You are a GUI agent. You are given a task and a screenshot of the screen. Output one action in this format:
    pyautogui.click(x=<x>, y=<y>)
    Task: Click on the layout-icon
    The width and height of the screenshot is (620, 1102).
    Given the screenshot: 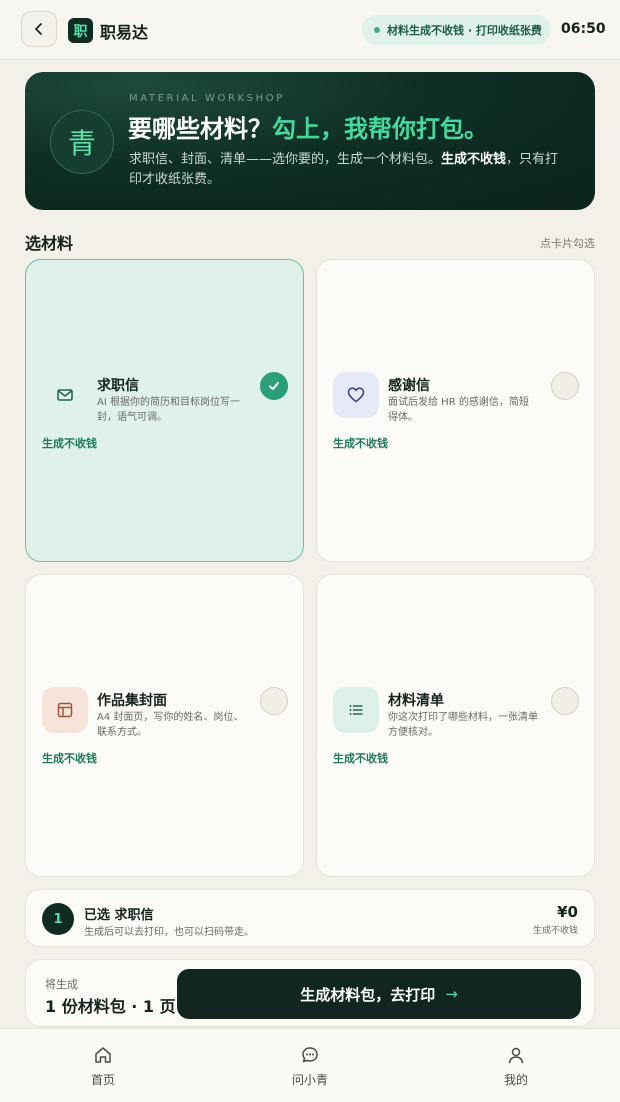 What is the action you would take?
    pyautogui.click(x=65, y=710)
    